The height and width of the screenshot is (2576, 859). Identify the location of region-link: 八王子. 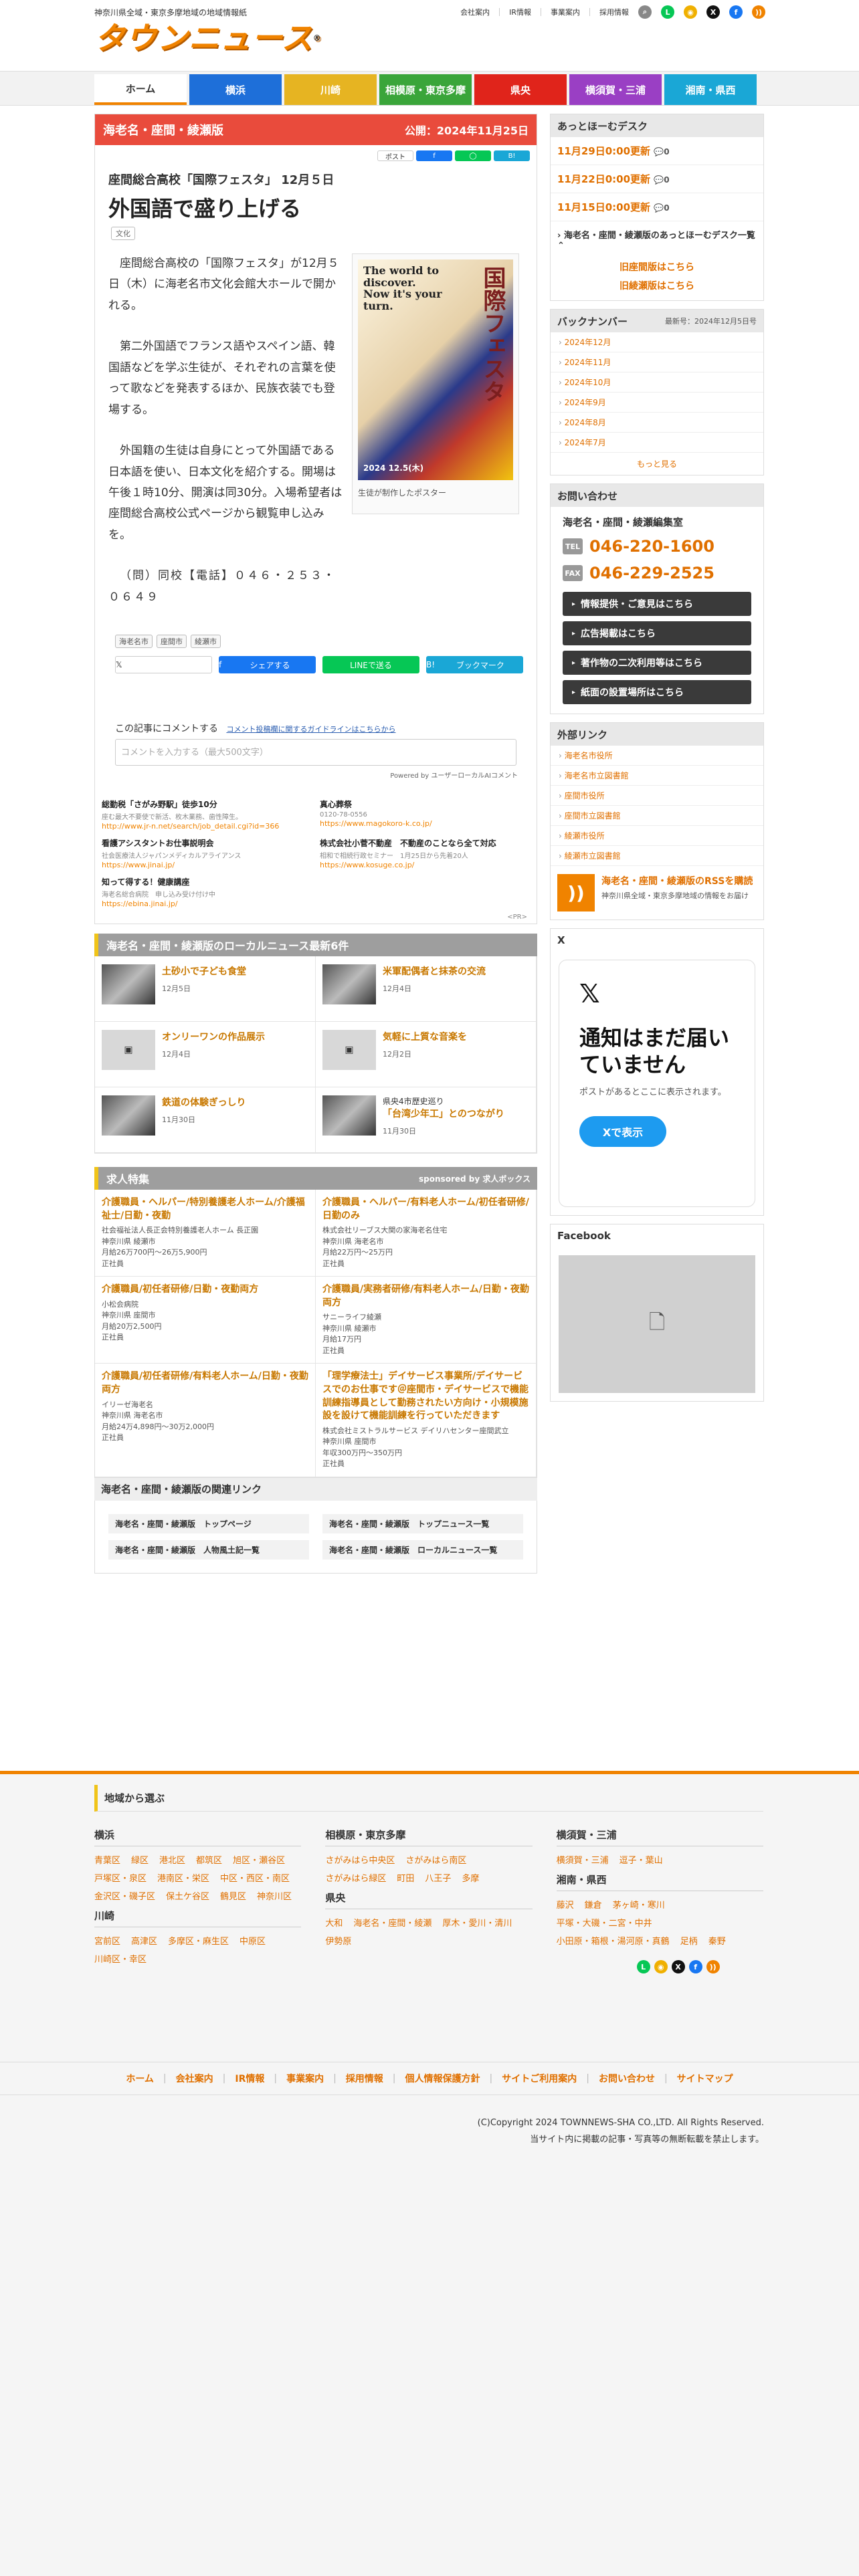
(438, 1877).